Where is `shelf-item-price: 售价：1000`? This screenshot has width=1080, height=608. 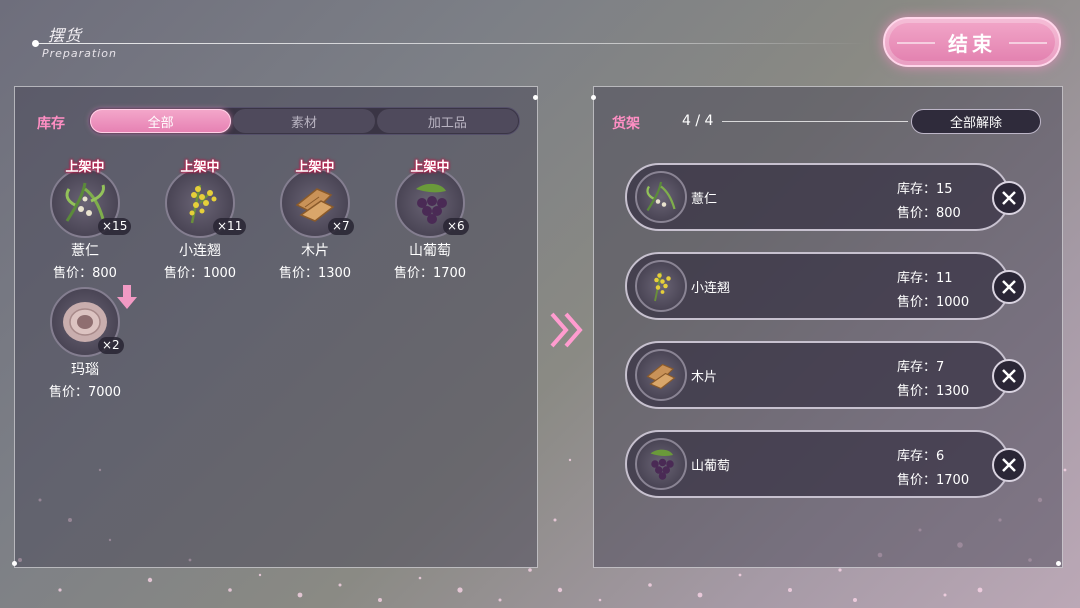
shelf-item-price: 售价：1000 is located at coordinates (933, 302).